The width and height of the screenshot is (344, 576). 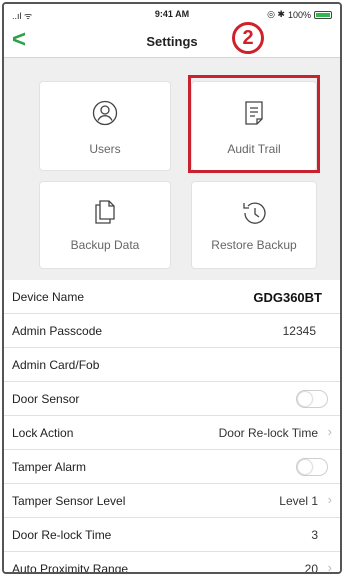 What do you see at coordinates (48, 297) in the screenshot?
I see `setting-label: Device Name` at bounding box center [48, 297].